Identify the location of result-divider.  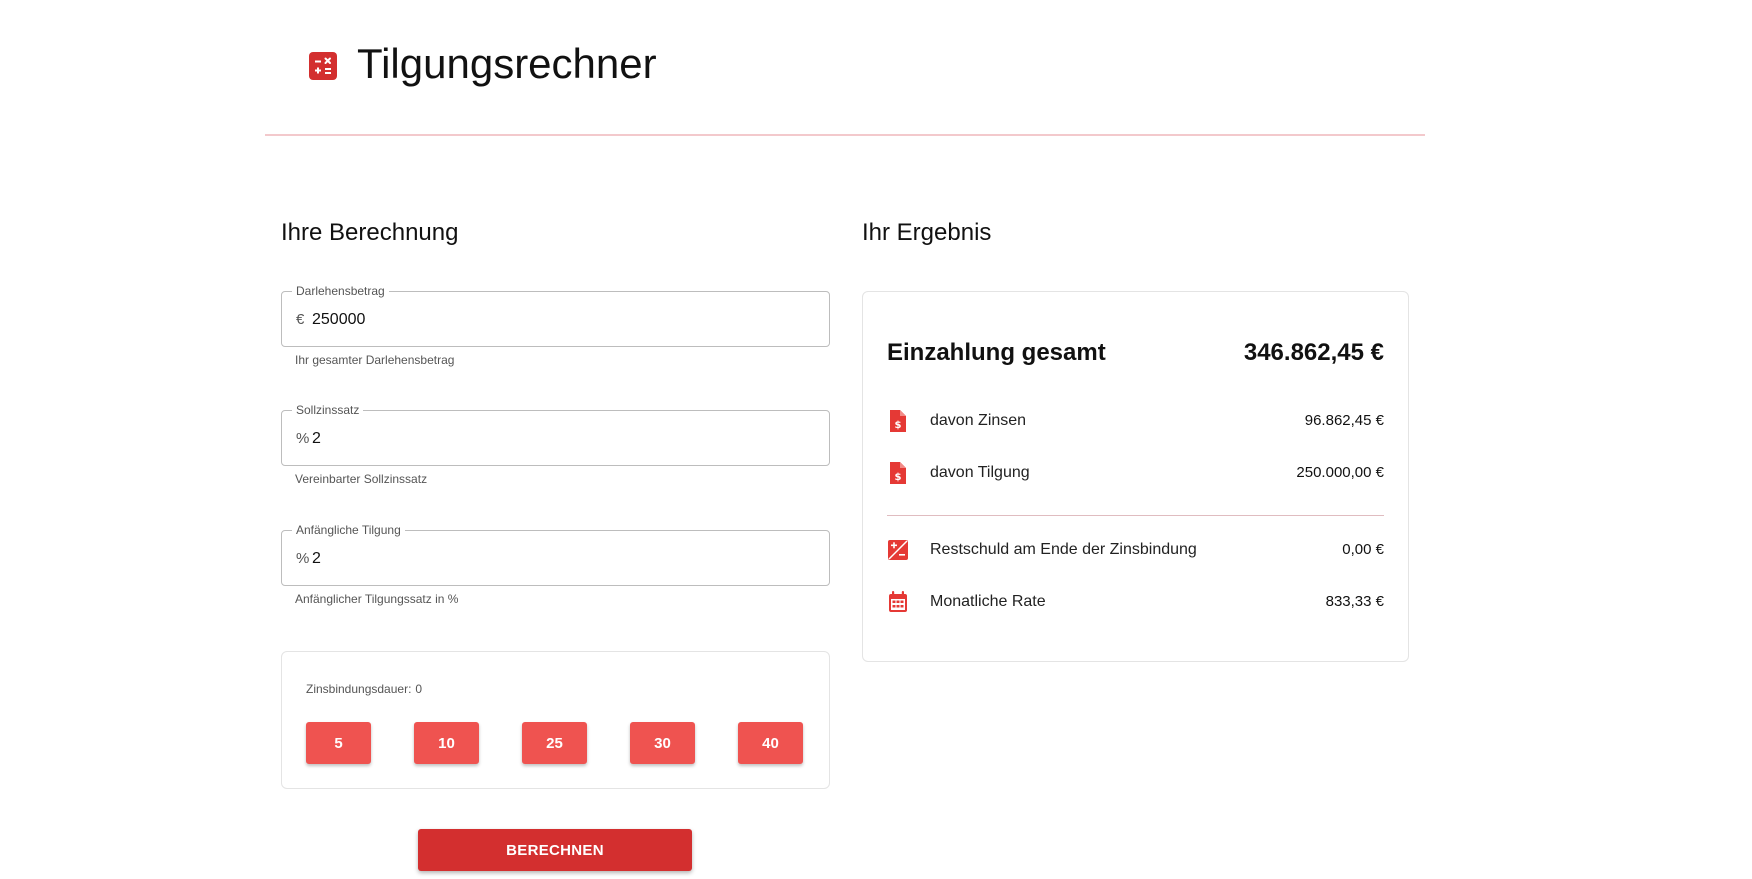
(1135, 515).